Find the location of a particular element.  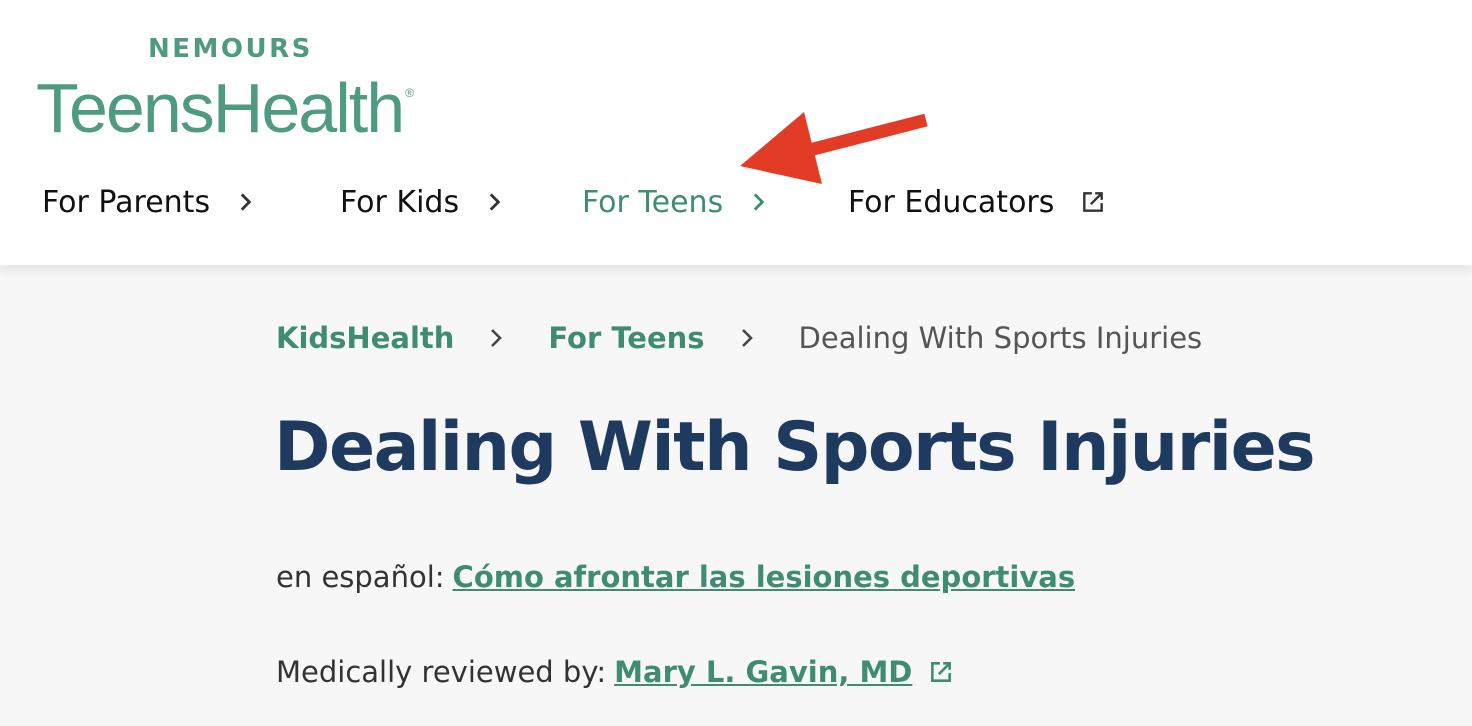

teenshealth-logo-text: TeensHealth is located at coordinates (220, 108).